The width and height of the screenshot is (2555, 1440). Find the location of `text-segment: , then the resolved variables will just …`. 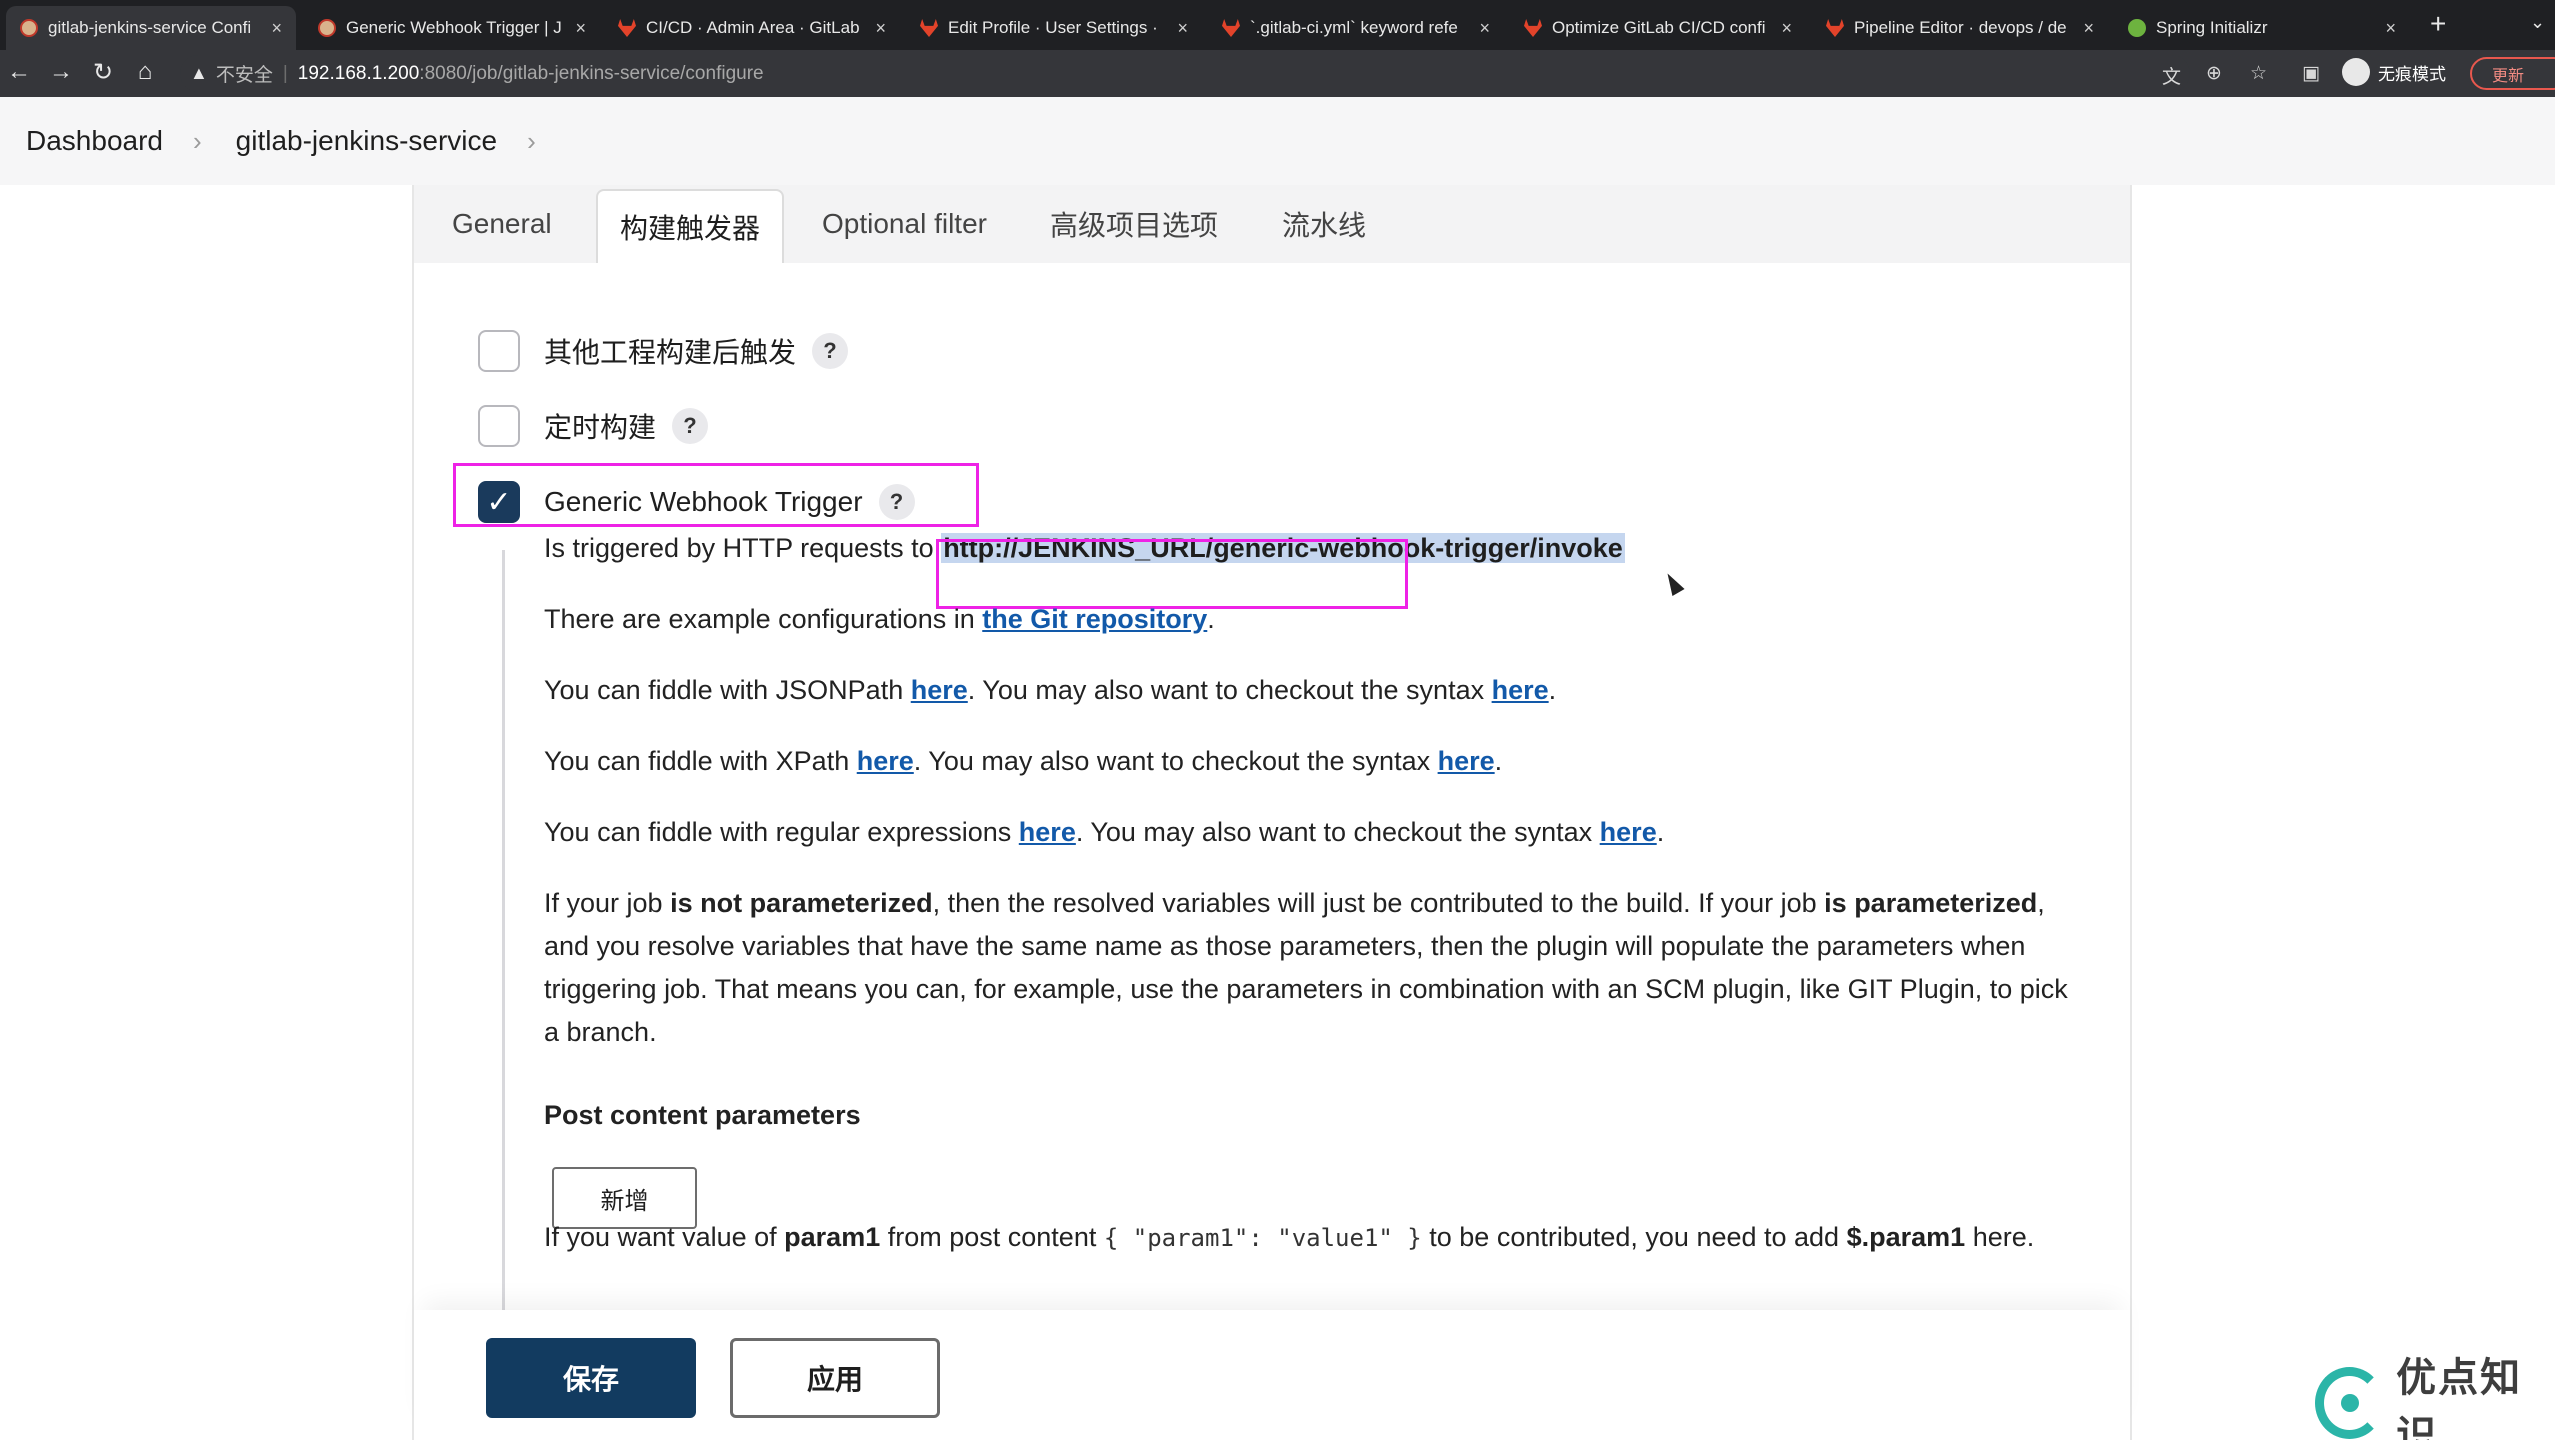

text-segment: , then the resolved variables will just … is located at coordinates (1374, 903).